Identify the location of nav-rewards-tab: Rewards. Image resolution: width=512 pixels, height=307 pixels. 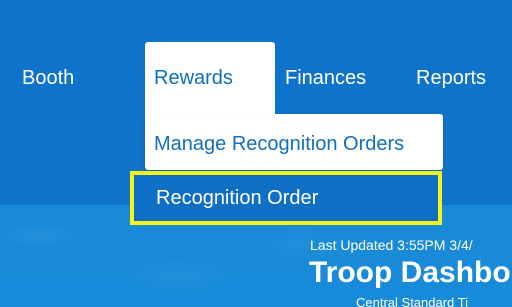
(210, 78).